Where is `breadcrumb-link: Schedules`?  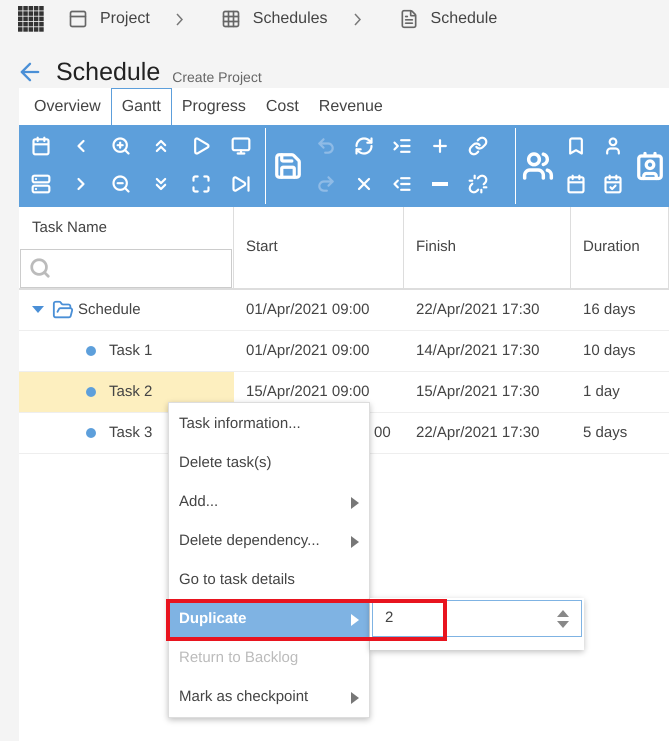
breadcrumb-link: Schedules is located at coordinates (290, 19).